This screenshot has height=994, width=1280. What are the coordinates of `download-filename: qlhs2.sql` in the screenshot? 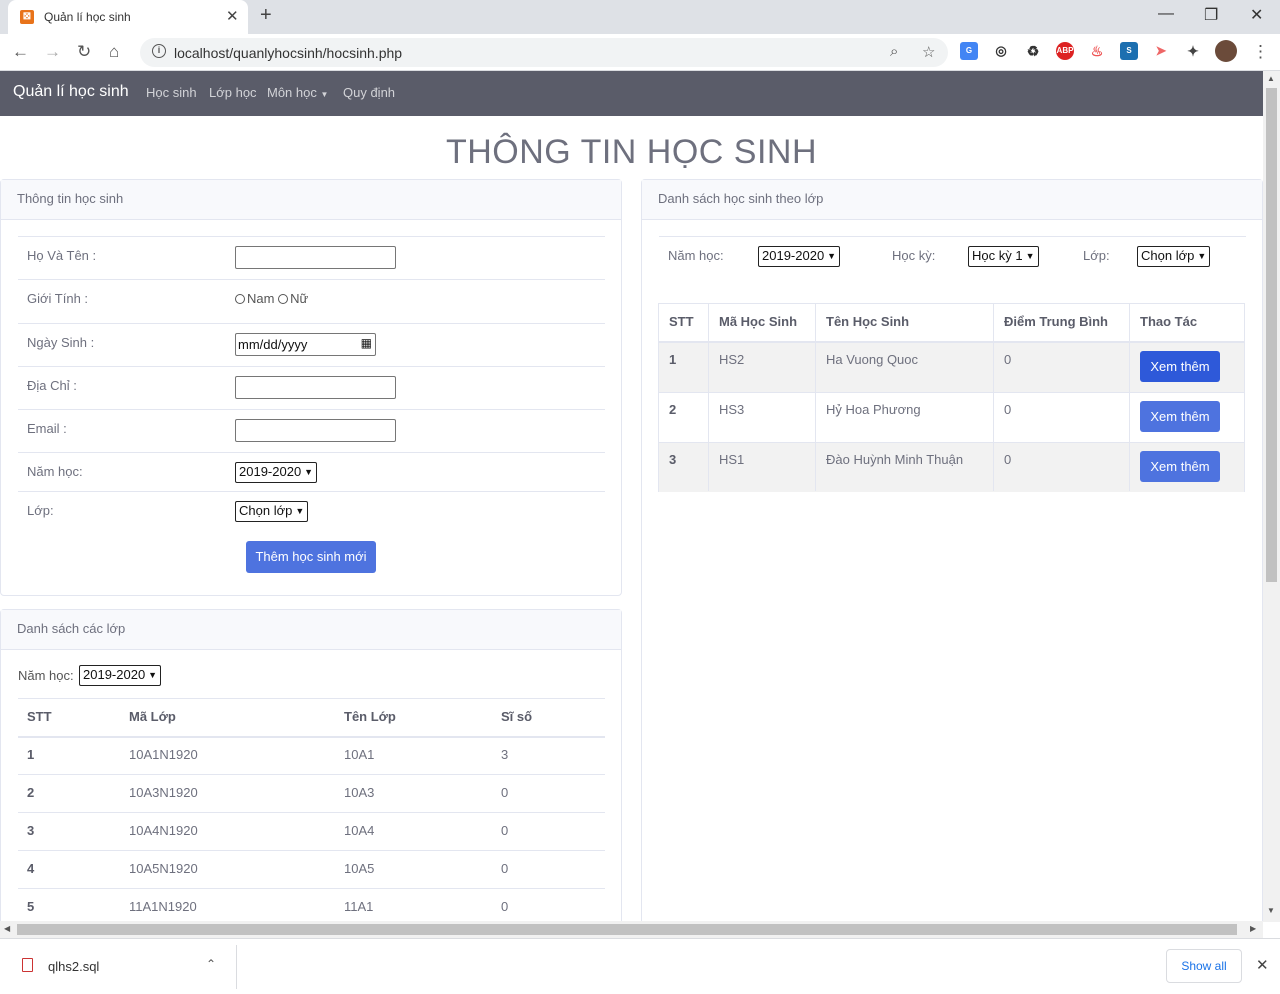 It's located at (73, 966).